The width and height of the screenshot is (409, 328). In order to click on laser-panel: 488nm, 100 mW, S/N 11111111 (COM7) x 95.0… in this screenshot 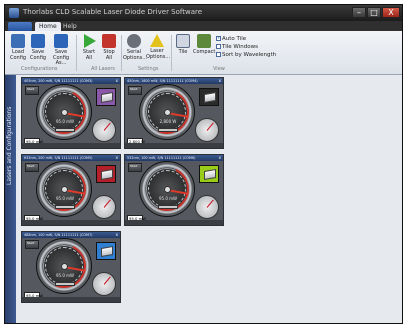, I will do `click(71, 267)`.